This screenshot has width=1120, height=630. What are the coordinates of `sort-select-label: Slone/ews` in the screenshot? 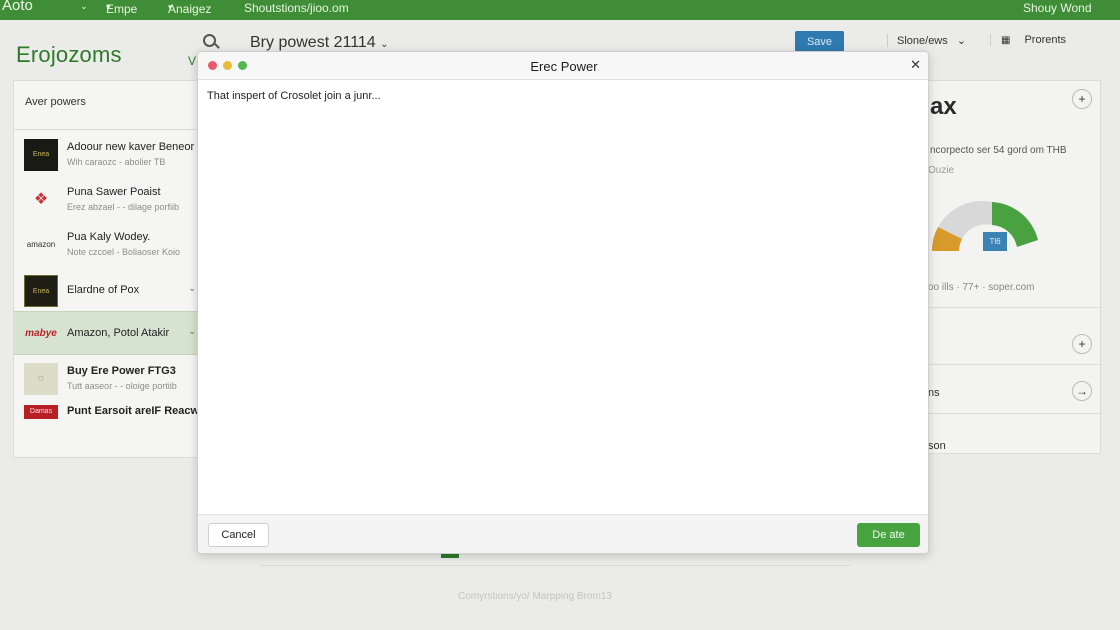 It's located at (922, 41).